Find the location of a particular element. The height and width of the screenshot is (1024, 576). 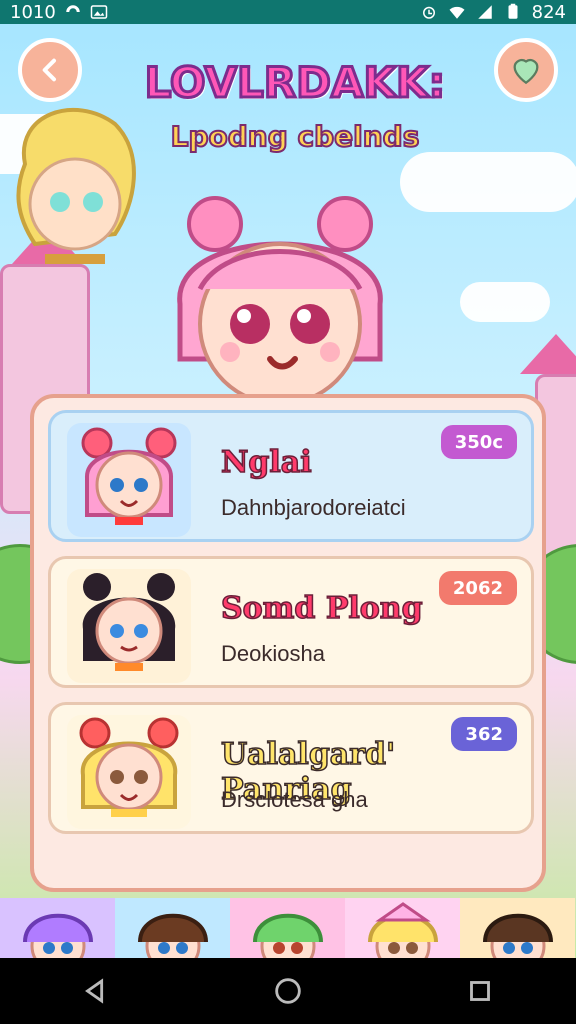

app-subtitle: Lpodng cbelnds is located at coordinates (295, 136).